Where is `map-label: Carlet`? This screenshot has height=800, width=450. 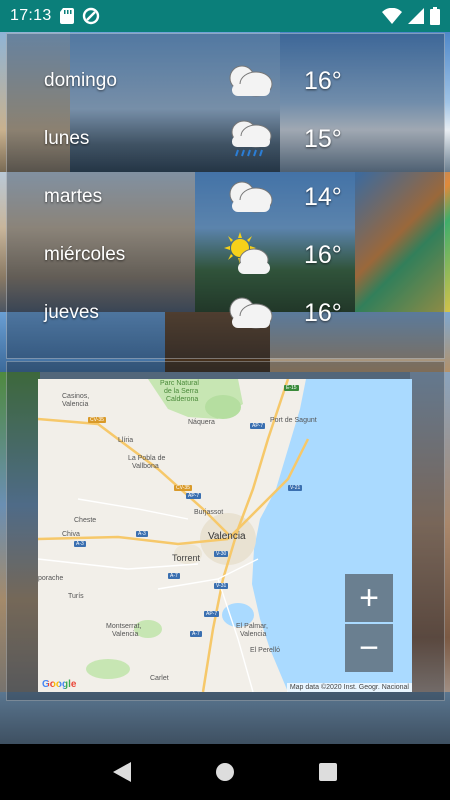 map-label: Carlet is located at coordinates (159, 678).